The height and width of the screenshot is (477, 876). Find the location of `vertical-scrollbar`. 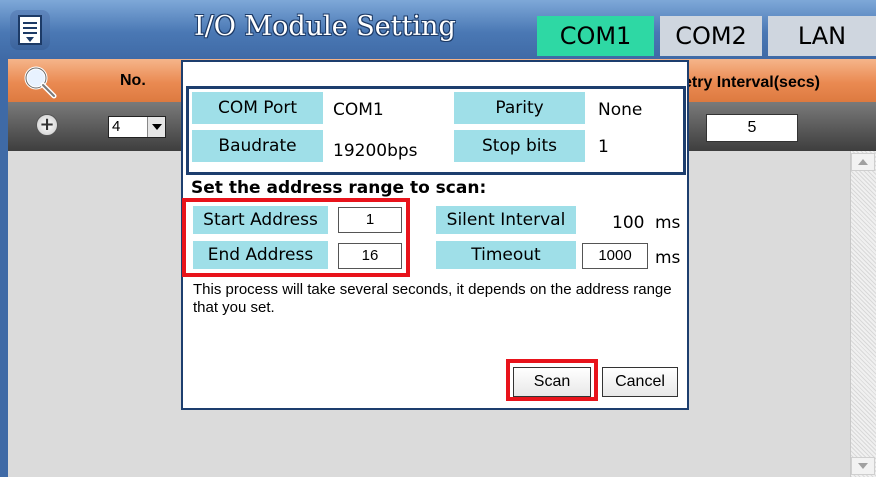

vertical-scrollbar is located at coordinates (863, 314).